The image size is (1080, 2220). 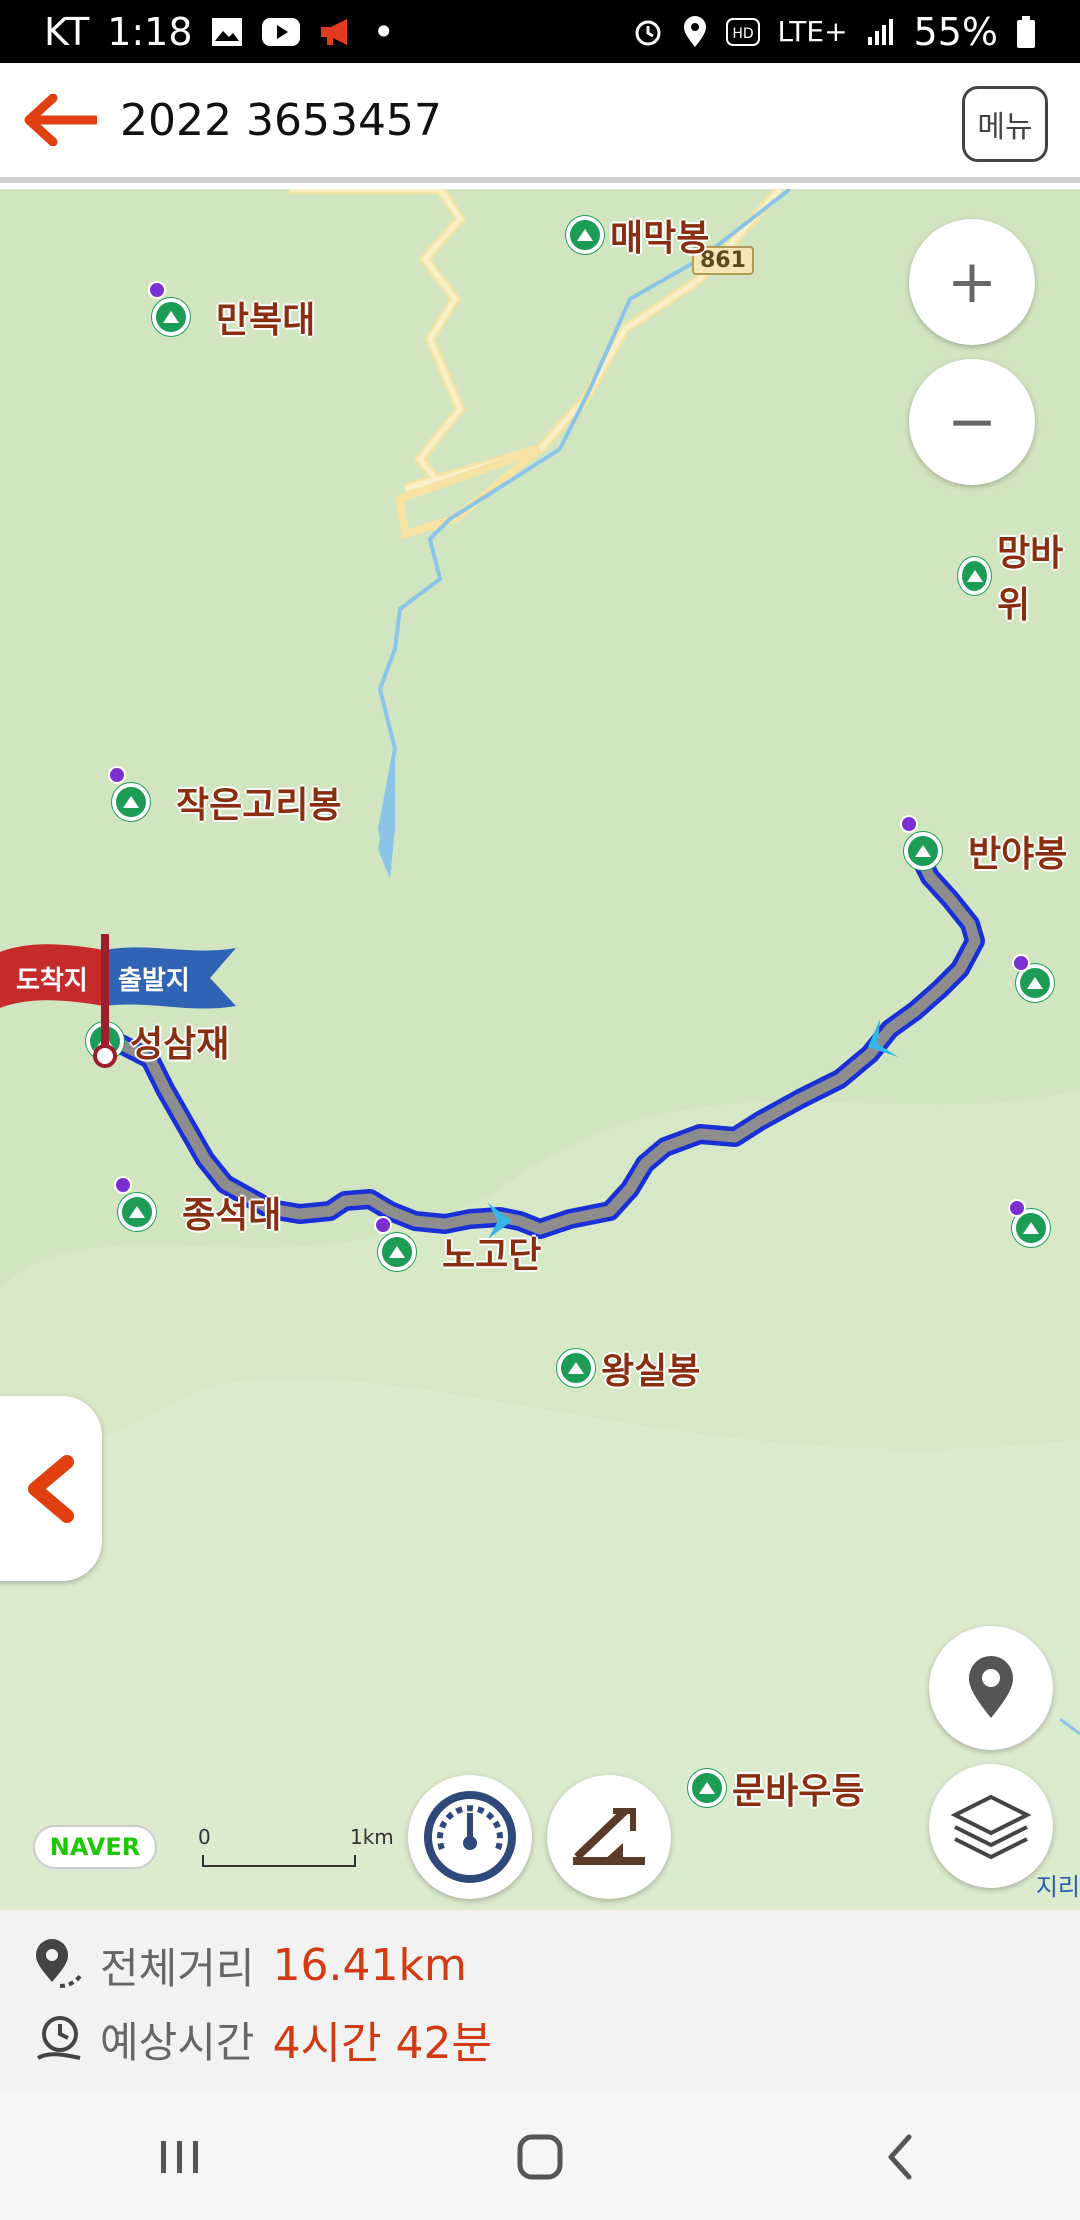 I want to click on distance-label: 전체거리, so click(x=177, y=1968).